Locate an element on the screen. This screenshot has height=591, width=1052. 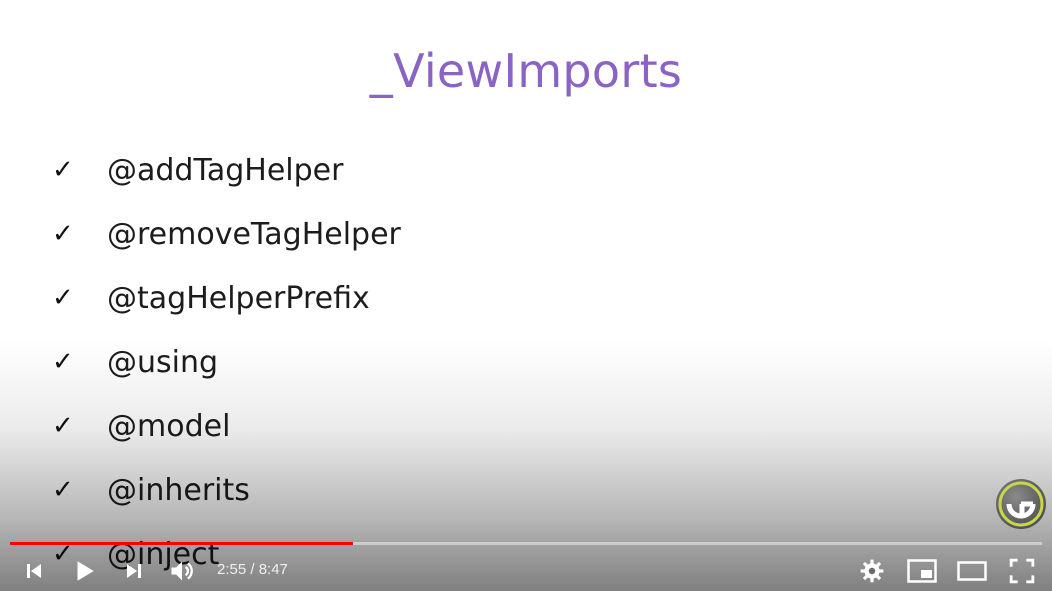
miniplayer-icon is located at coordinates (922, 571).